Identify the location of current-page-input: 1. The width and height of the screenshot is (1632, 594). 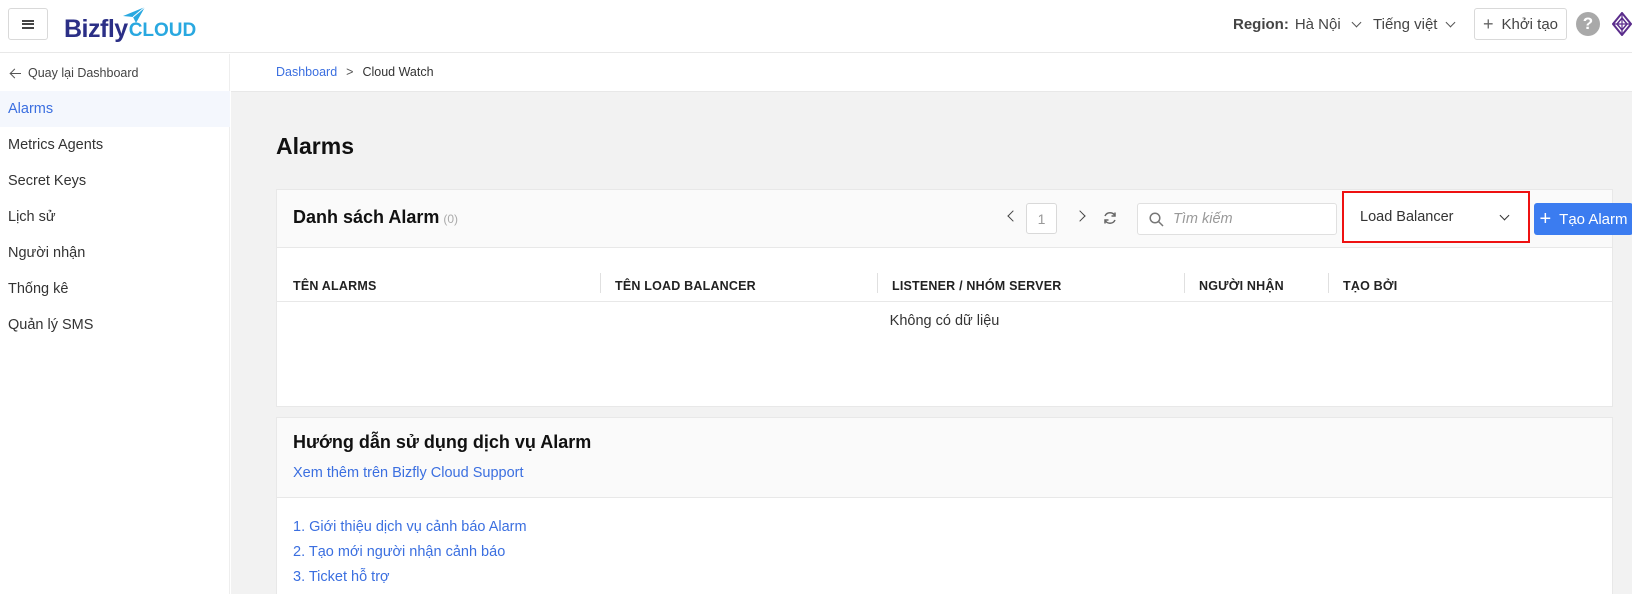
(1041, 218).